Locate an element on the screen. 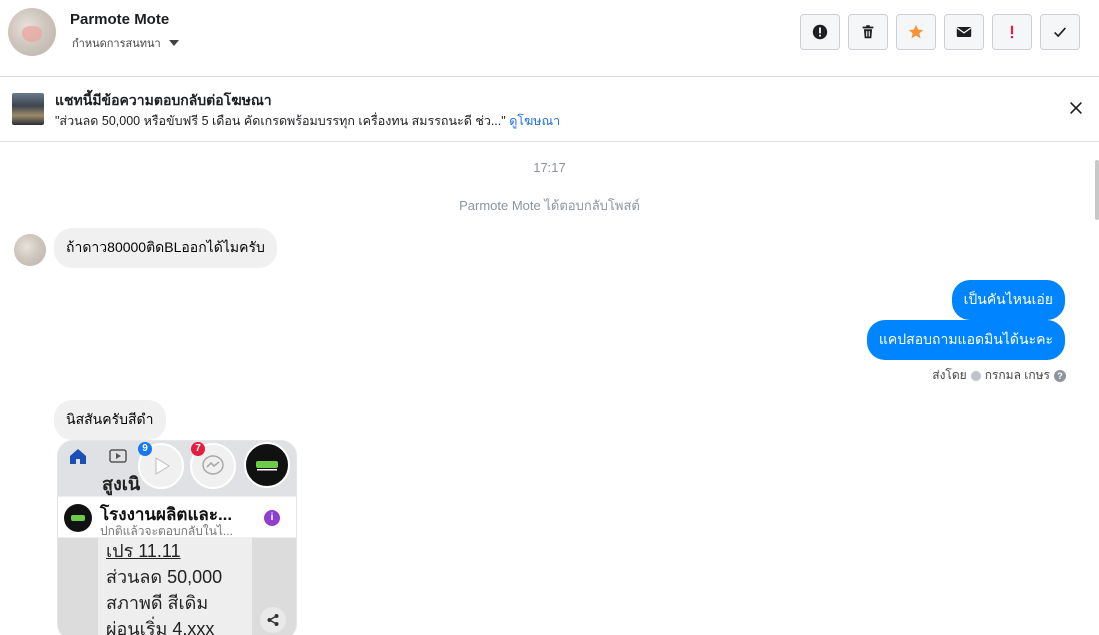  ad-banner-title: แชทนี้มีข้อความตอบกลับต่อโฆษณา is located at coordinates (163, 100).